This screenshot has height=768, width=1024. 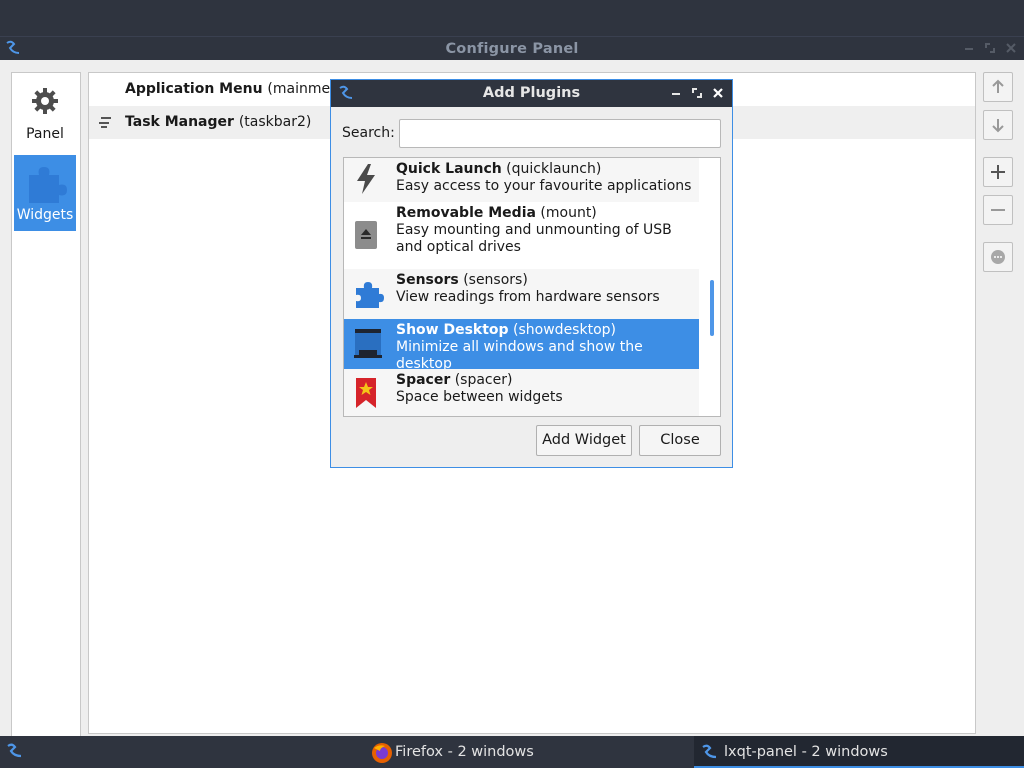 I want to click on move-up-button, so click(x=998, y=87).